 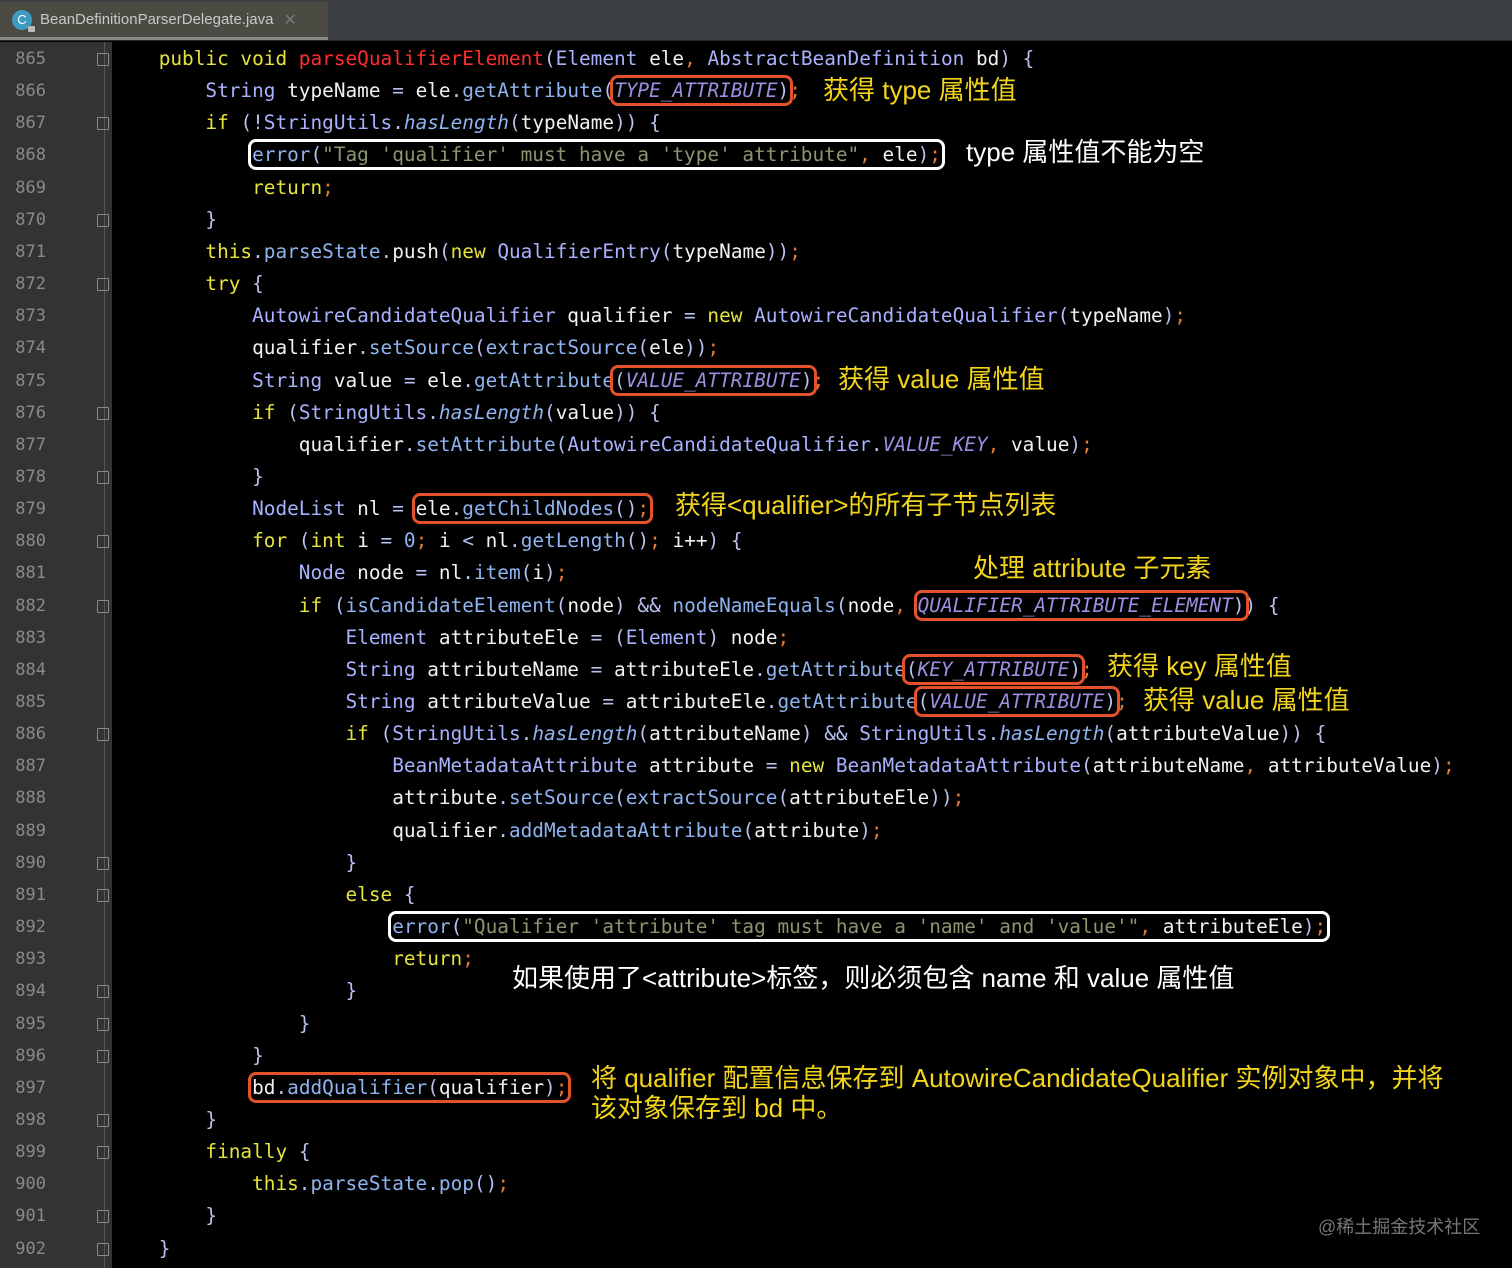 What do you see at coordinates (252, 123) in the screenshot?
I see `code-token: (!` at bounding box center [252, 123].